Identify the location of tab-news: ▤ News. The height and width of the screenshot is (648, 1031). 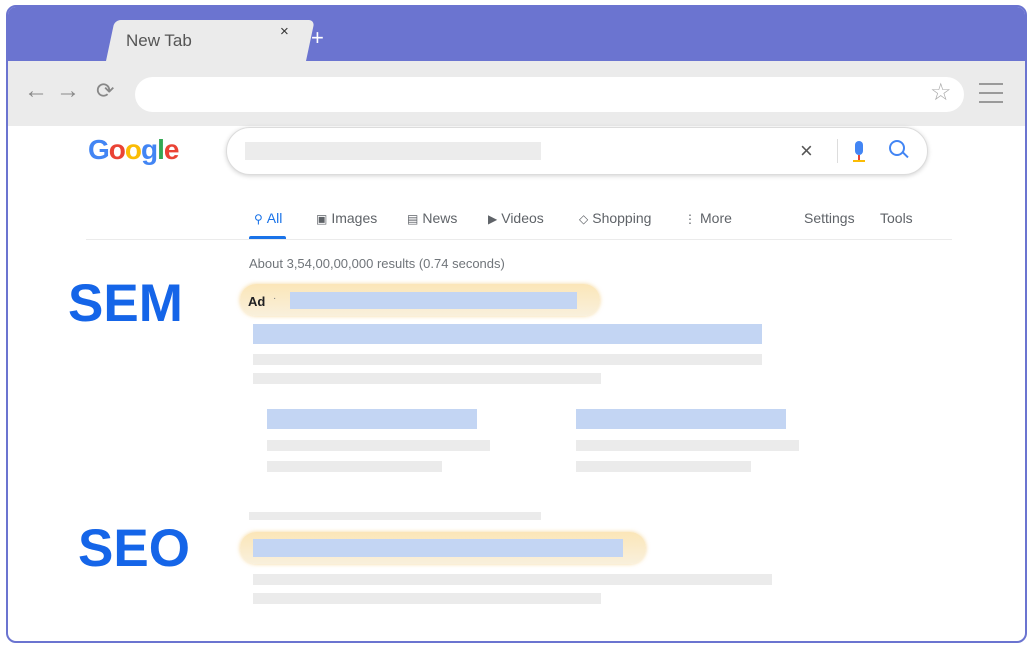
(432, 218).